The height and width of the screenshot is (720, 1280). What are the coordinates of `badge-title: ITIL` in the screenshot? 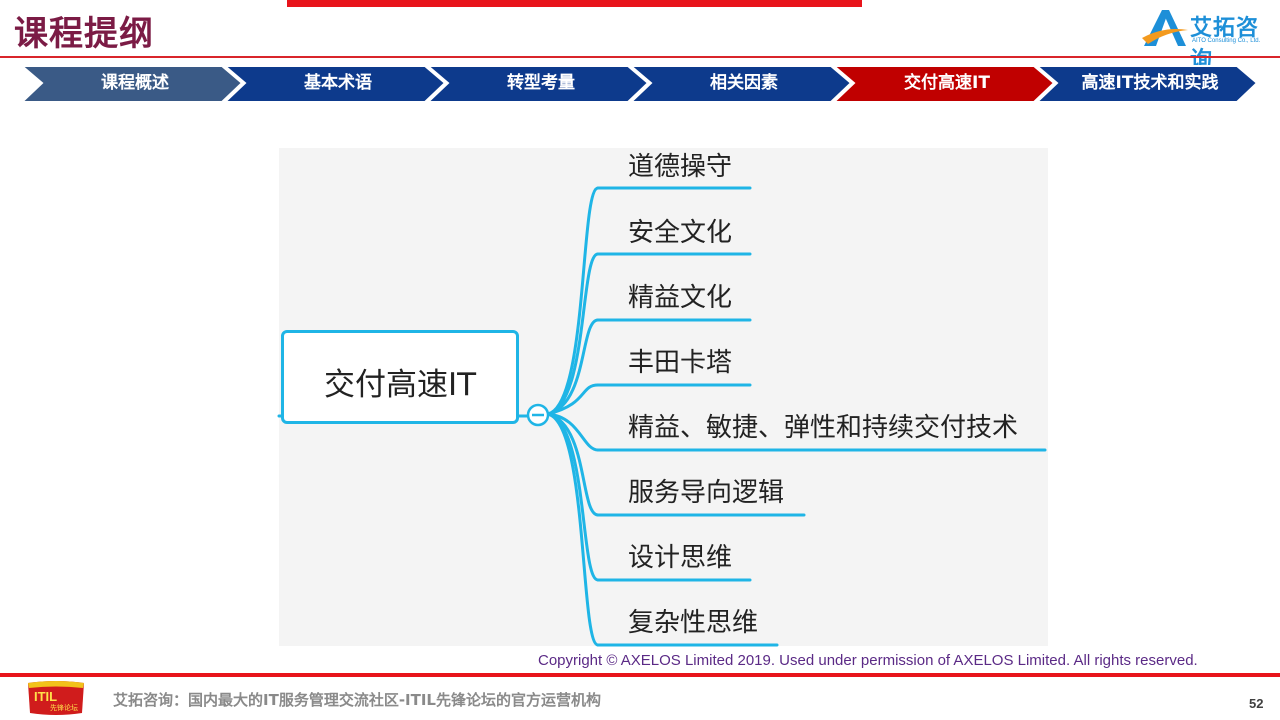 It's located at (45, 696).